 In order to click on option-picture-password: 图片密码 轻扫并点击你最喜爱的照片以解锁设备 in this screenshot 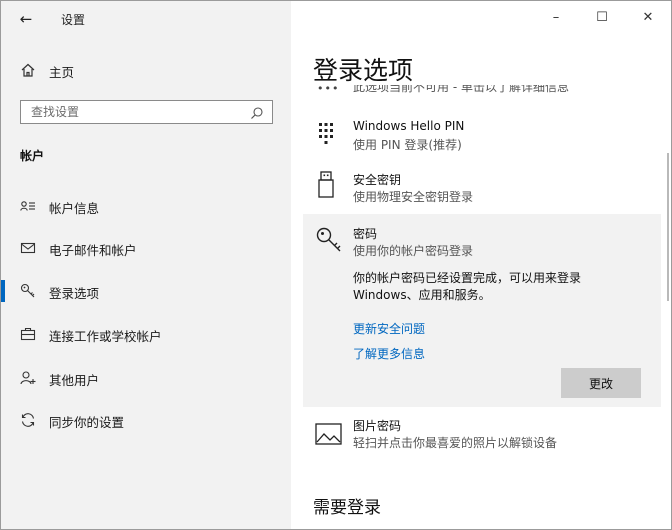, I will do `click(483, 435)`.